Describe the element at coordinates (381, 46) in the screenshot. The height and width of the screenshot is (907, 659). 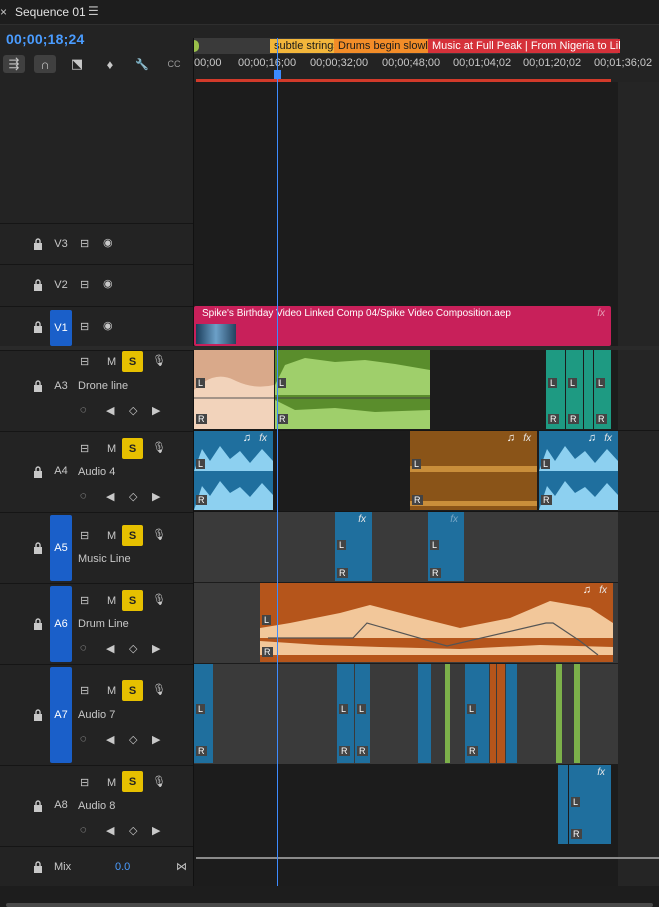
I see `marker-drums-begin: Drums begin slowly` at that location.